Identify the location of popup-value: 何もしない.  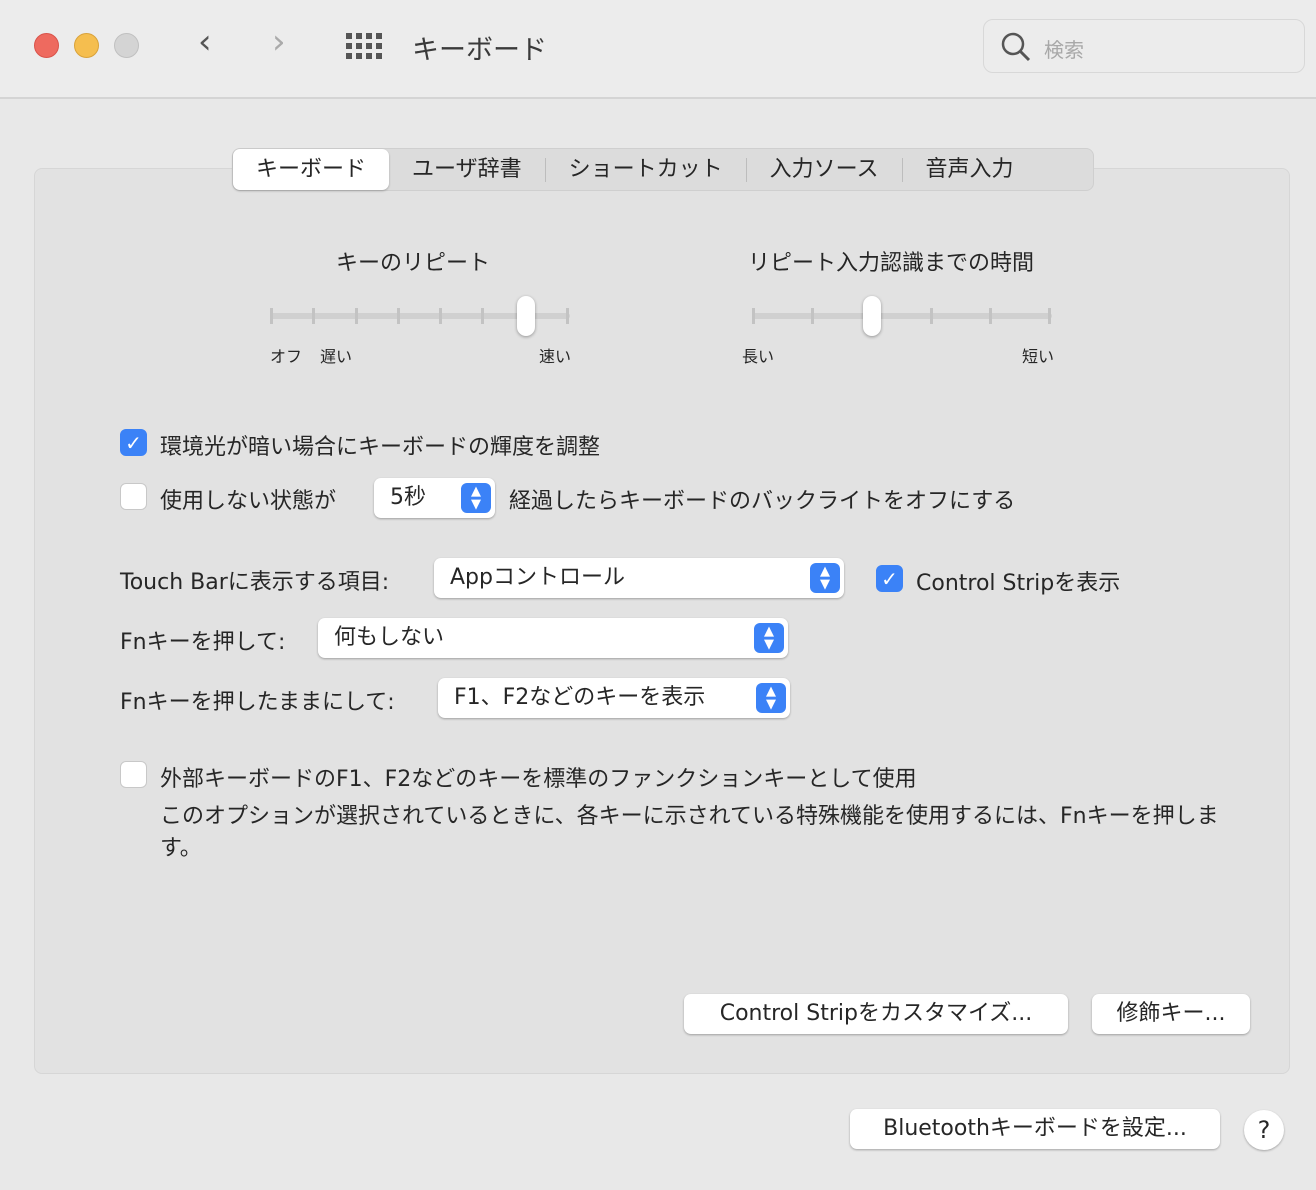
(389, 637).